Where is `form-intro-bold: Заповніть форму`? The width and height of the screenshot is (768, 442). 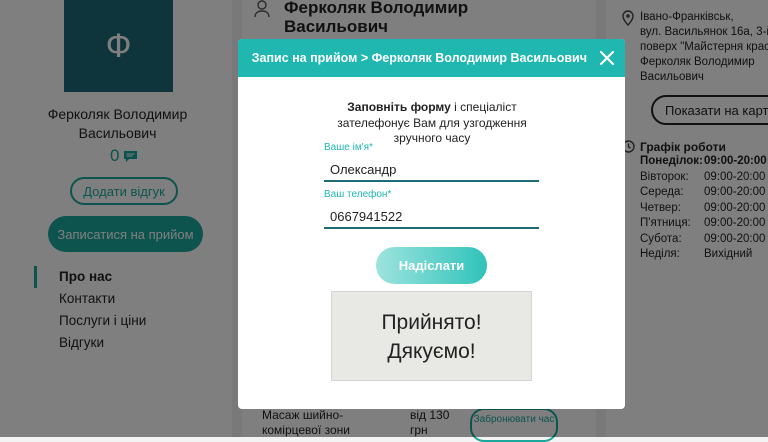
form-intro-bold: Заповніть форму is located at coordinates (399, 107).